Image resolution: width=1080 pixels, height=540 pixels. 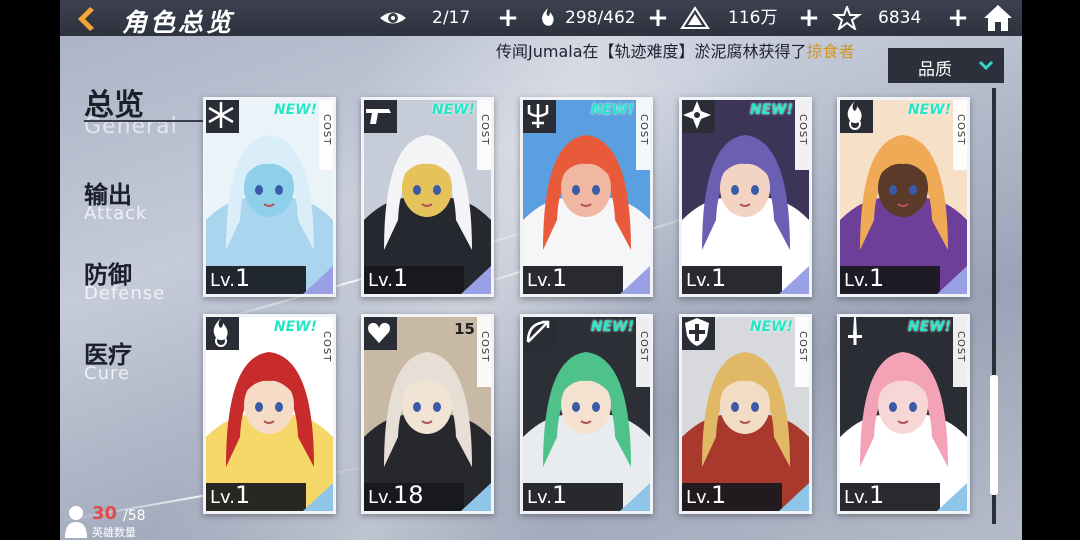 What do you see at coordinates (548, 17) in the screenshot?
I see `flame-icon` at bounding box center [548, 17].